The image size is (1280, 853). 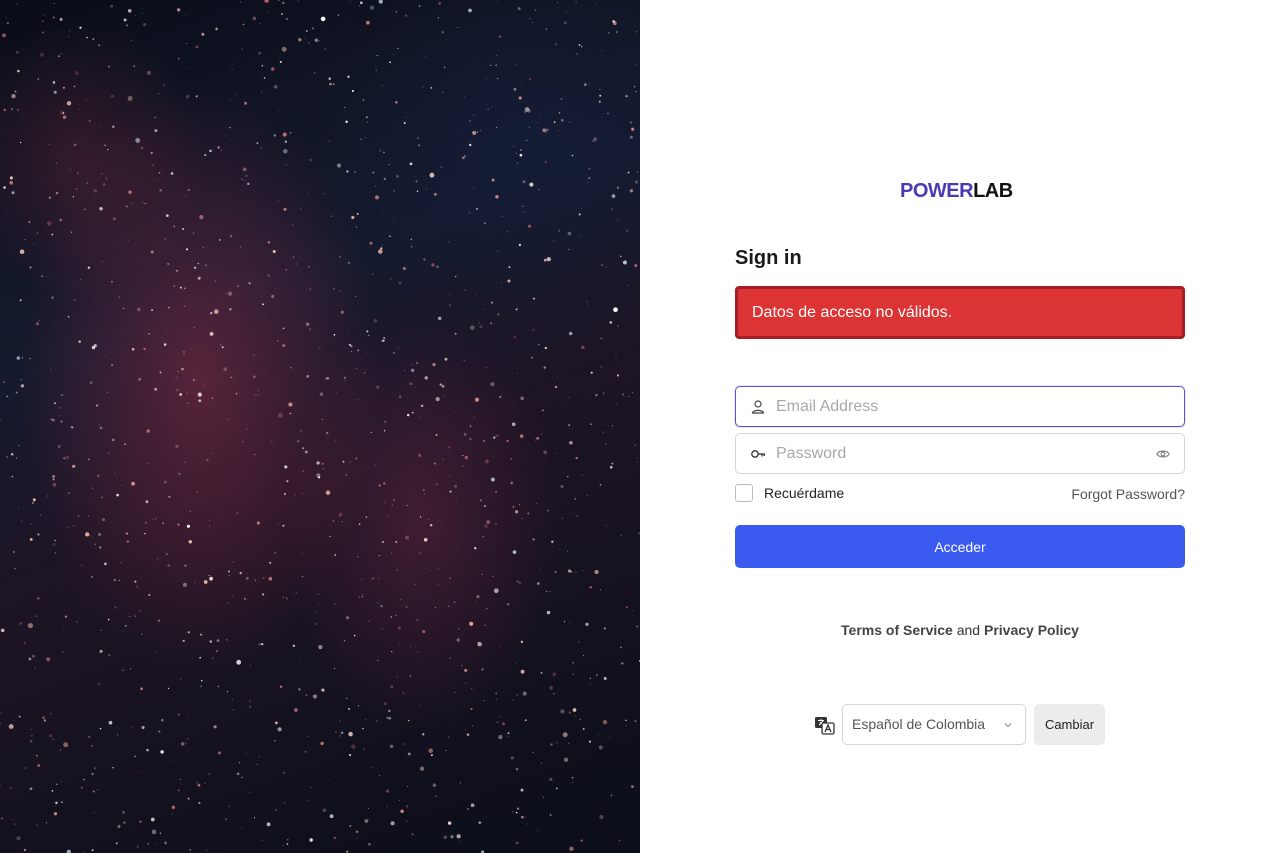 What do you see at coordinates (956, 453) in the screenshot?
I see `password-input` at bounding box center [956, 453].